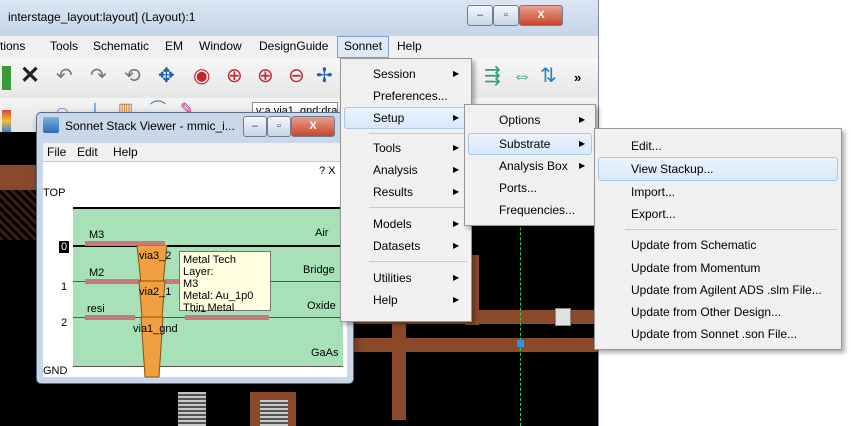 This screenshot has height=426, width=851. I want to click on minimize-button: –, so click(480, 15).